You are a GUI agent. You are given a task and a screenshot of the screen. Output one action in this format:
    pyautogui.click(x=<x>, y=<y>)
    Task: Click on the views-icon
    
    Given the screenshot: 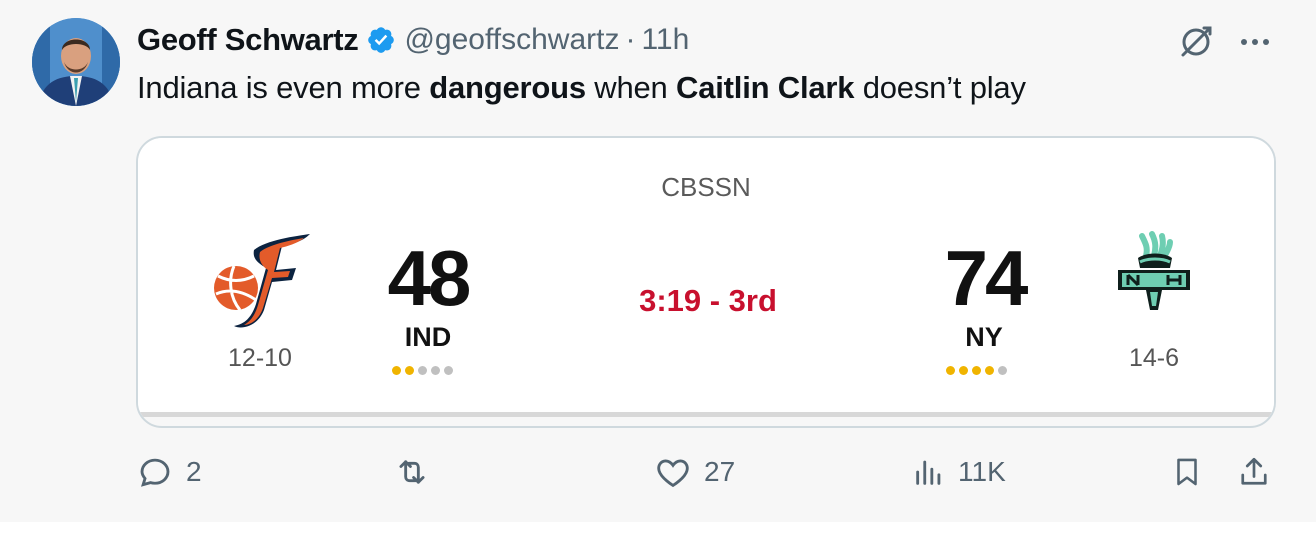 What is the action you would take?
    pyautogui.click(x=928, y=472)
    